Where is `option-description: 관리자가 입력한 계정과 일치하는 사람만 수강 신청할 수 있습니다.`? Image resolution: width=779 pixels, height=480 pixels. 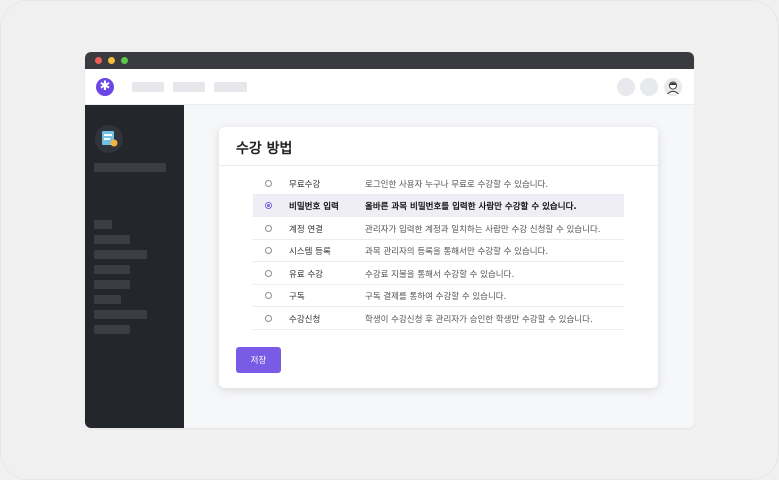
option-description: 관리자가 입력한 계정과 일치하는 사람만 수강 신청할 수 있습니다. is located at coordinates (483, 230).